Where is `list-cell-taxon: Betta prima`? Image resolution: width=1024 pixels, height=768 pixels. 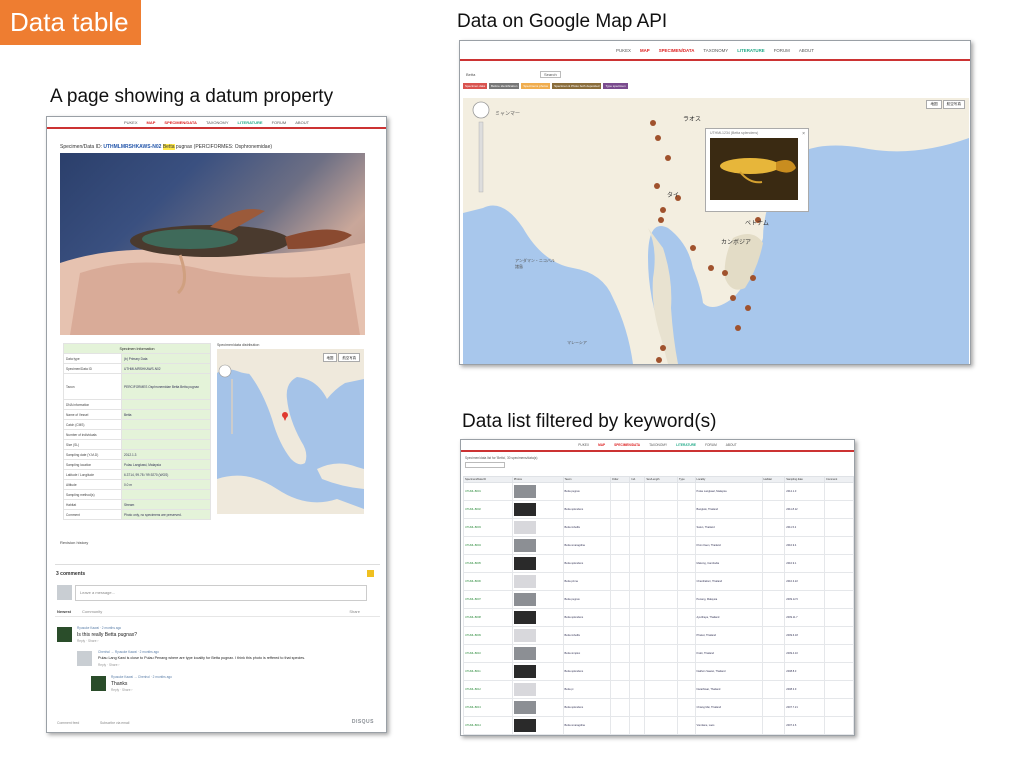
list-cell-taxon: Betta prima is located at coordinates (586, 581).